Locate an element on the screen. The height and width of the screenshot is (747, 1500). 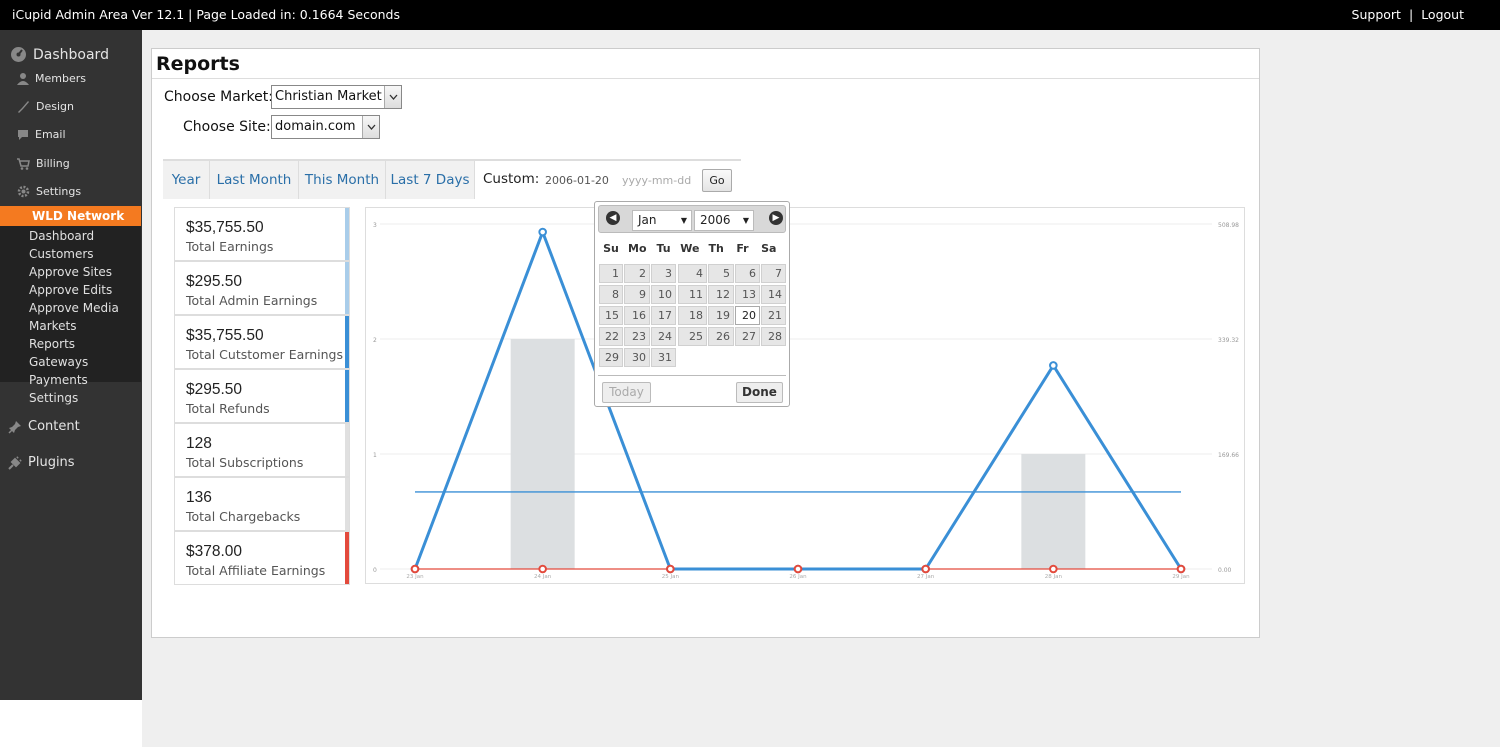
subnav-item: Customers is located at coordinates (61, 254).